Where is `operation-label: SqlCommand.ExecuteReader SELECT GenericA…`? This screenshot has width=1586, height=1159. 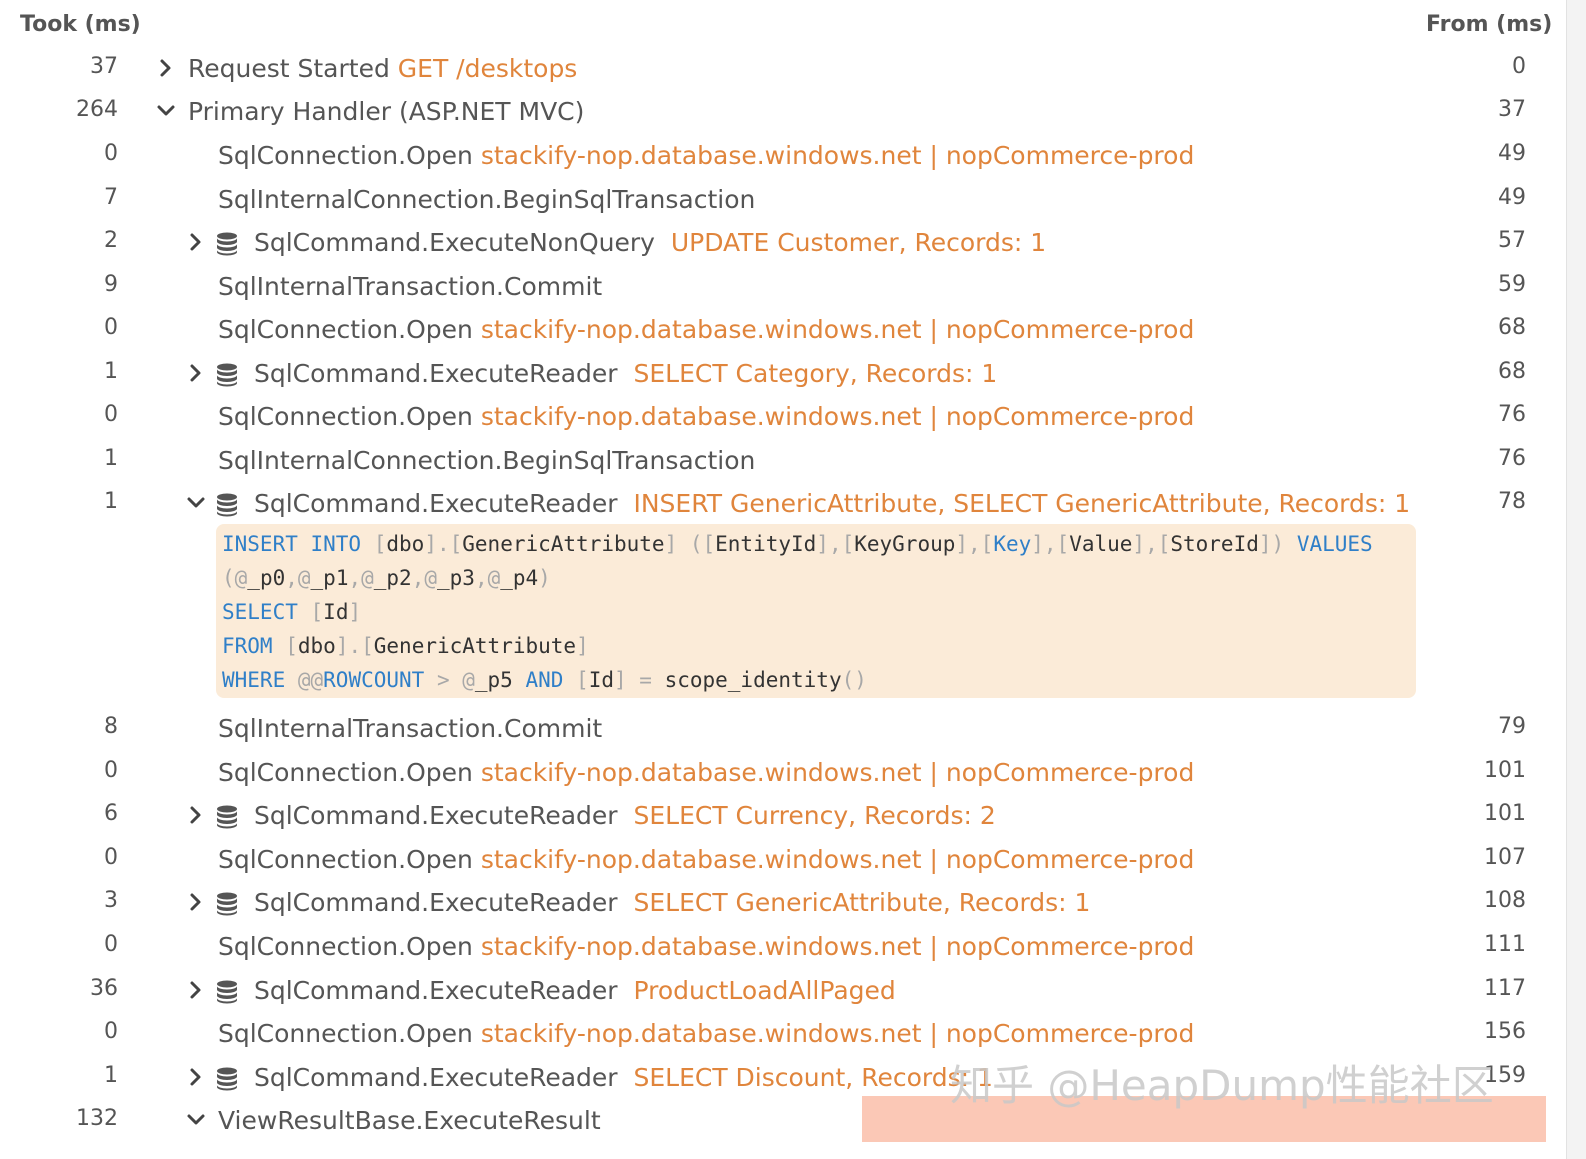 operation-label: SqlCommand.ExecuteReader SELECT GenericA… is located at coordinates (672, 902).